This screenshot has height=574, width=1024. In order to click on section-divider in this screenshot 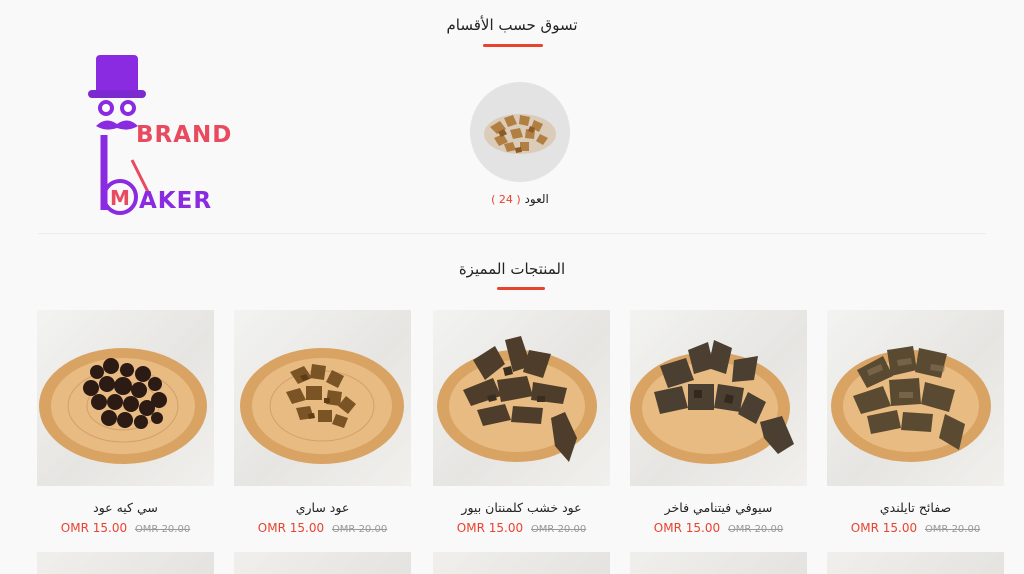, I will do `click(512, 233)`.